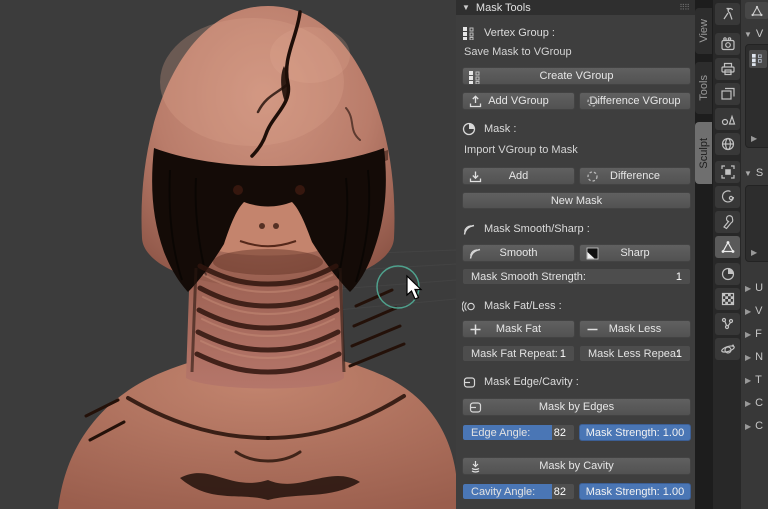 This screenshot has height=509, width=768. Describe the element at coordinates (521, 150) in the screenshot. I see `import-vgroup-hint: Import VGroup to Mask` at that location.